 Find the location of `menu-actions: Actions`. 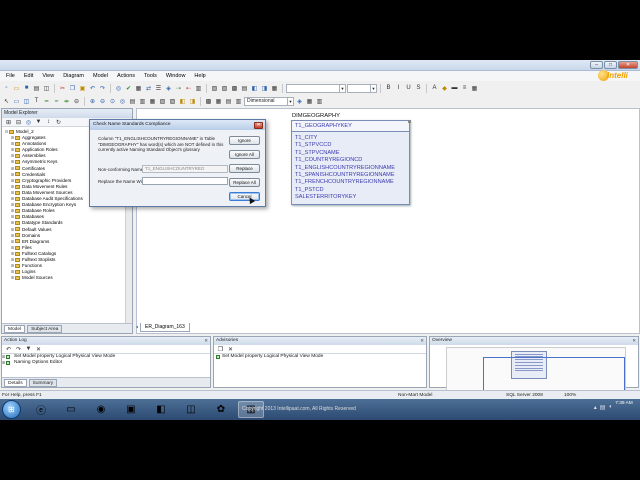

menu-actions: Actions is located at coordinates (126, 76).